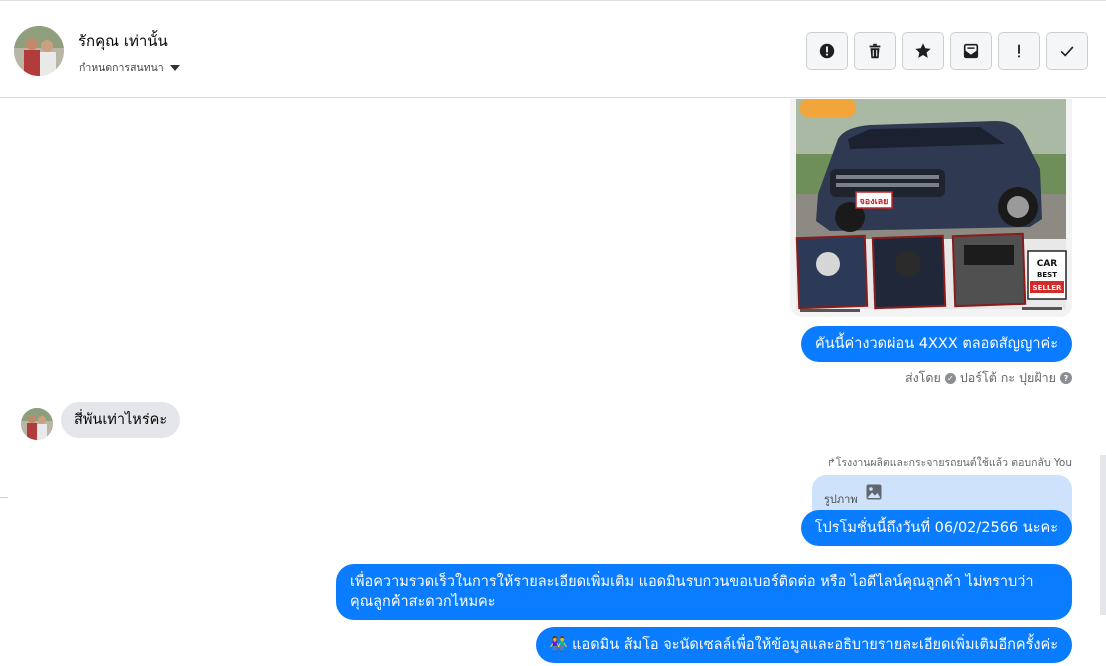  I want to click on important-button, so click(1019, 51).